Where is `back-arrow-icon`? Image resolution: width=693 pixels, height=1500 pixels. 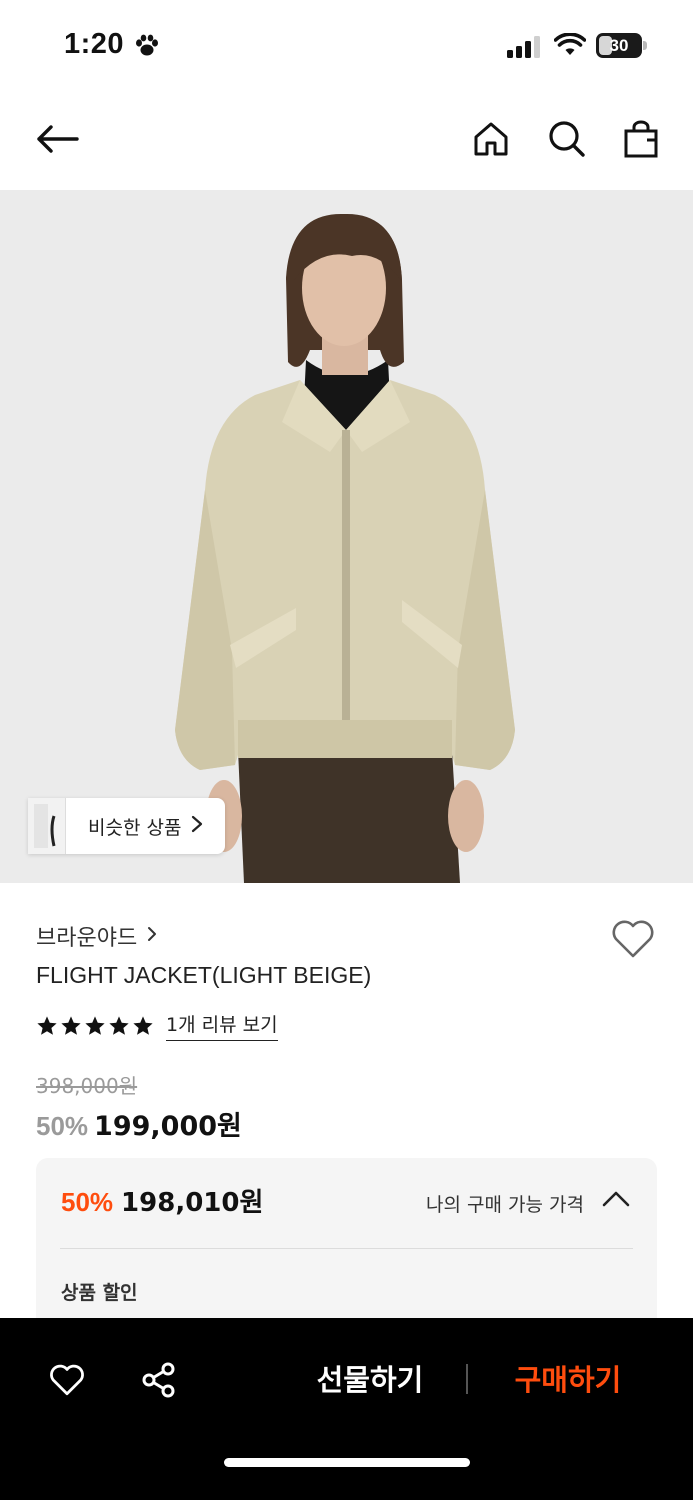
back-arrow-icon is located at coordinates (58, 139).